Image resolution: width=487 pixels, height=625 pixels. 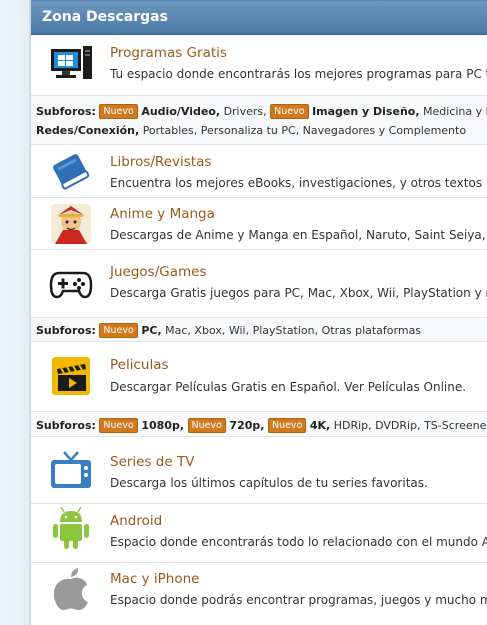 What do you see at coordinates (162, 214) in the screenshot?
I see `forum-title-anime: Anime y Manga` at bounding box center [162, 214].